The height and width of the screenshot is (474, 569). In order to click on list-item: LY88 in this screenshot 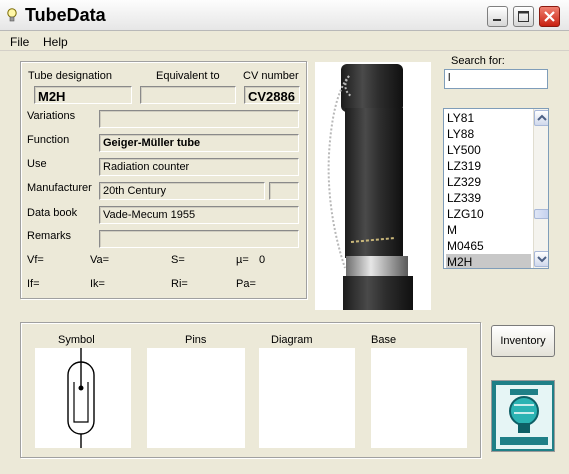, I will do `click(488, 134)`.